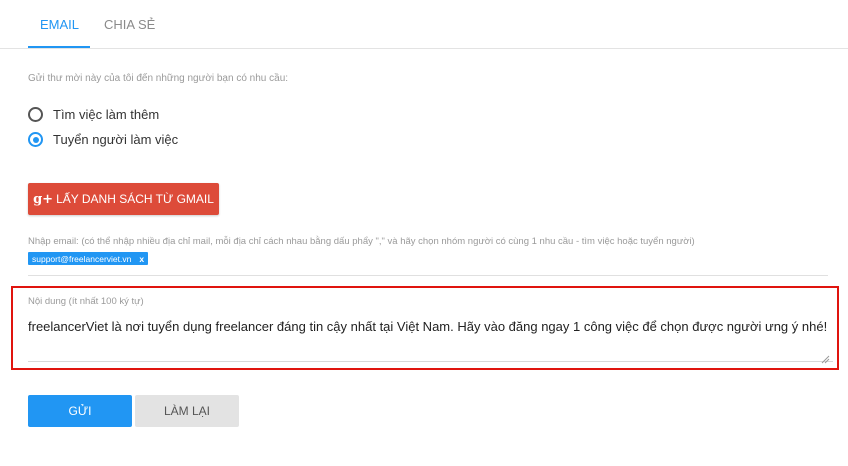 This screenshot has width=848, height=466. Describe the element at coordinates (825, 359) in the screenshot. I see `resize-handle-icon` at that location.